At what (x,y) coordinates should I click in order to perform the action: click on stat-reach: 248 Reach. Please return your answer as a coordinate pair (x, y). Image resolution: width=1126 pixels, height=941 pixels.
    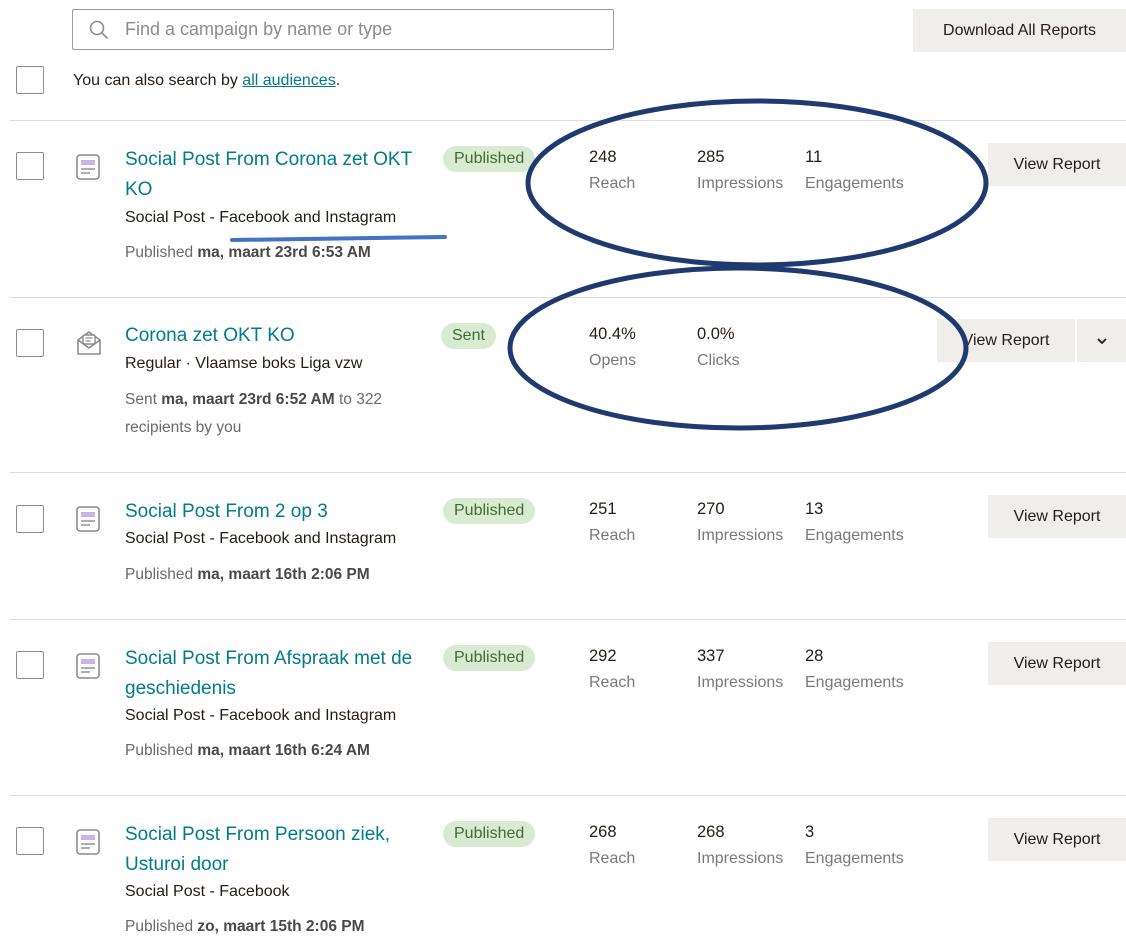
    Looking at the image, I should click on (612, 170).